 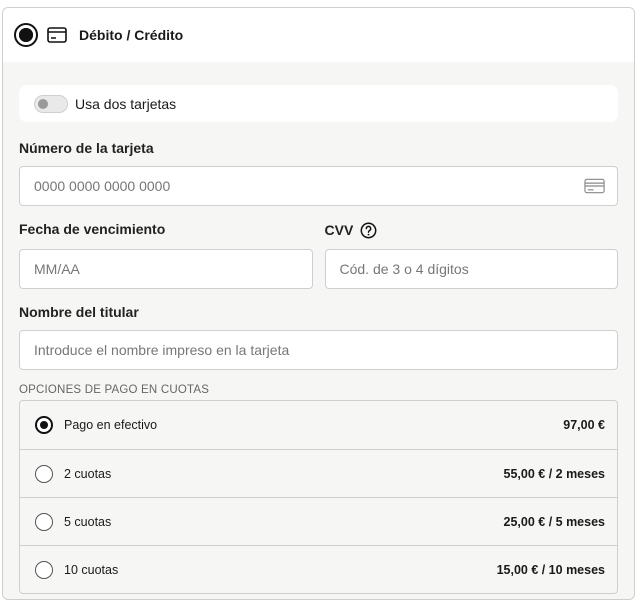 I want to click on installment-option-5: 5 cuotas 25,00 € / 5 meses, so click(x=318, y=521).